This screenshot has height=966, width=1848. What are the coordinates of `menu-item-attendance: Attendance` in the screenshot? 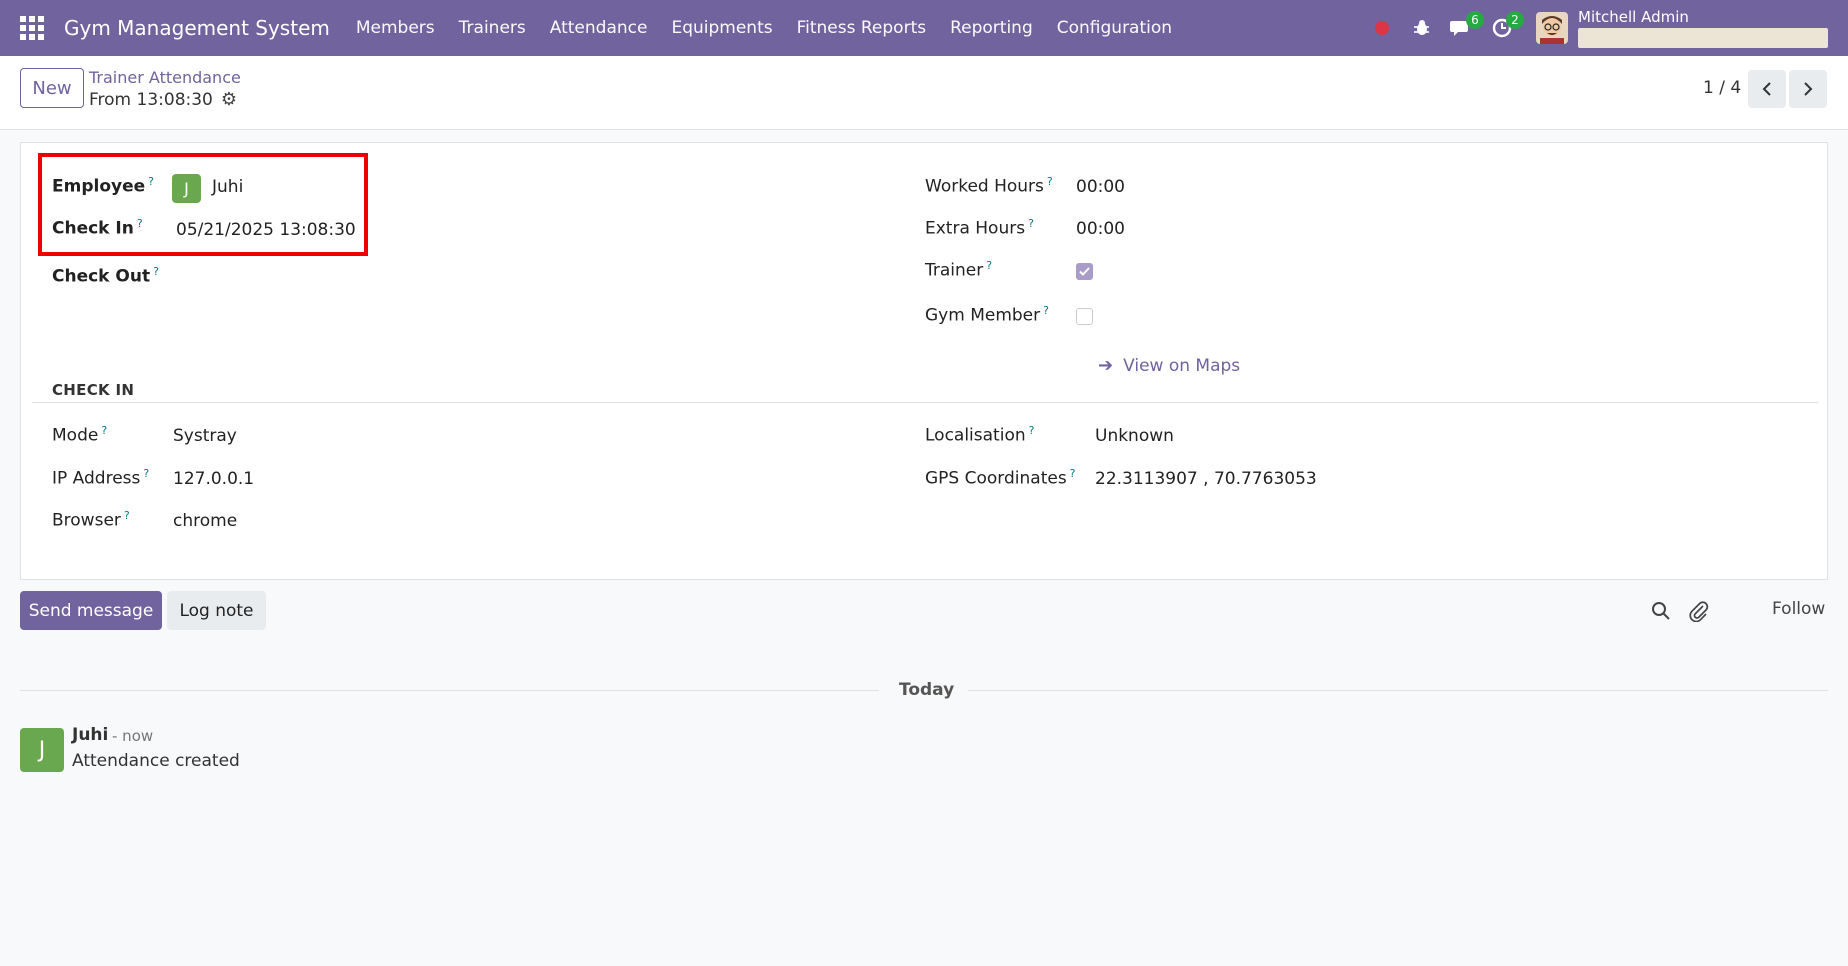 It's located at (599, 28).